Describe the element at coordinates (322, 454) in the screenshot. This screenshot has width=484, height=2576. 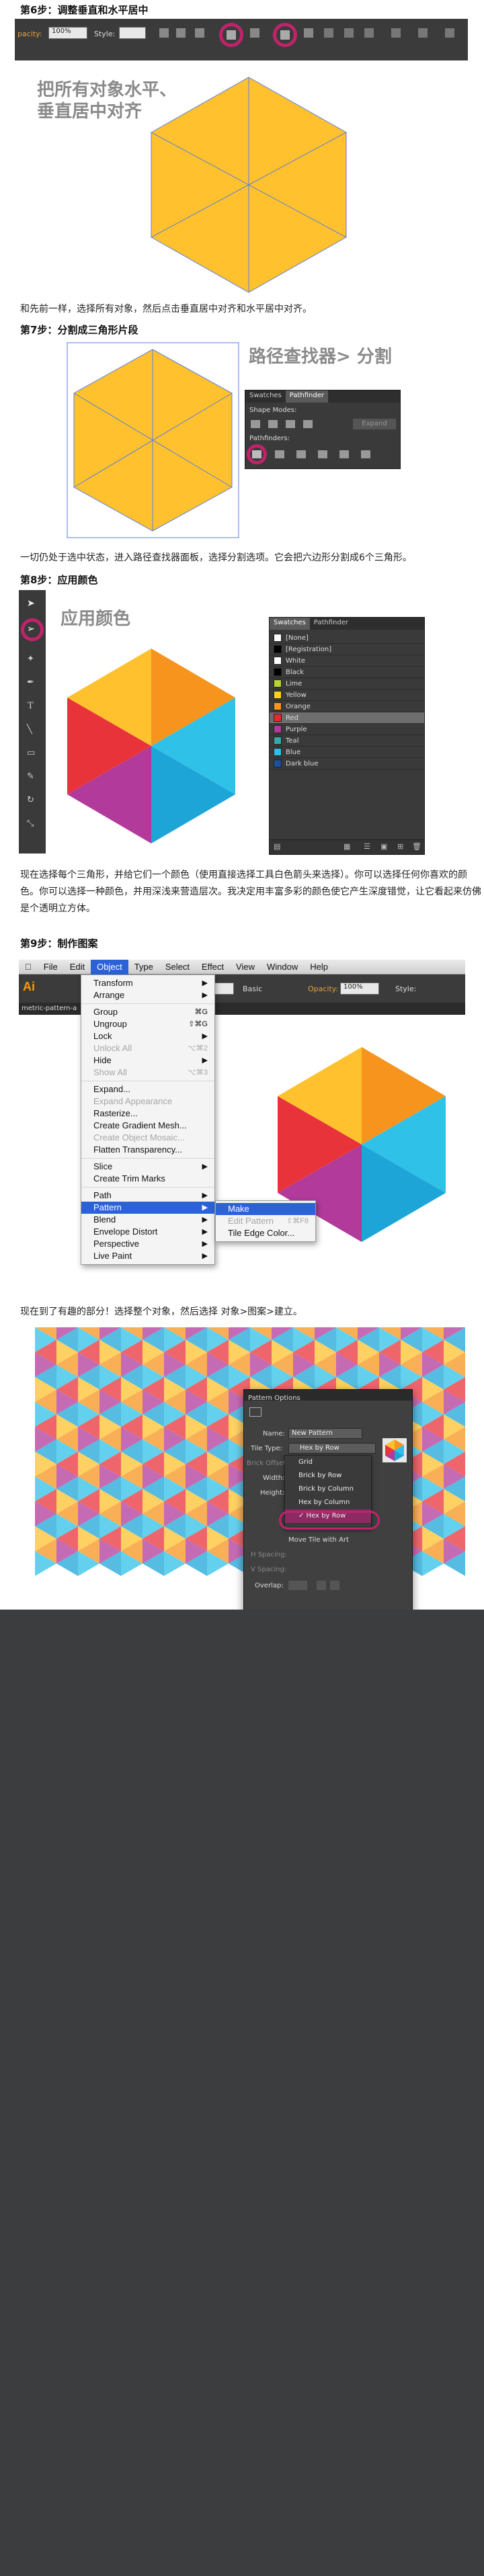
I see `crop-icon` at that location.